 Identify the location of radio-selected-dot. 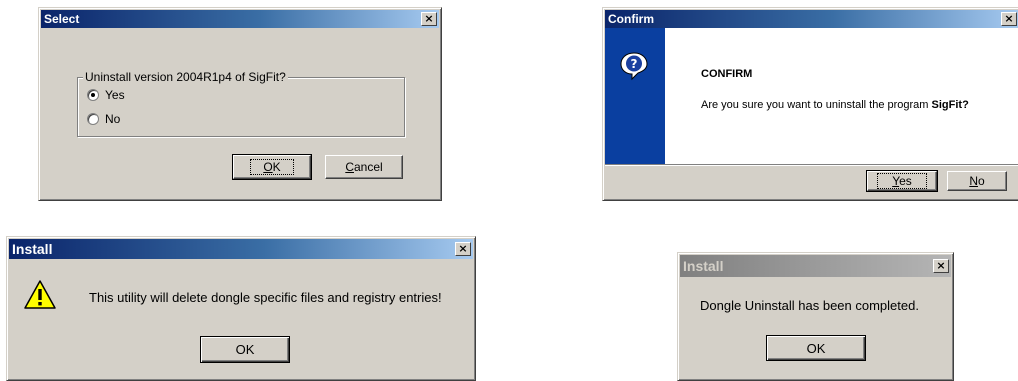
(93, 95).